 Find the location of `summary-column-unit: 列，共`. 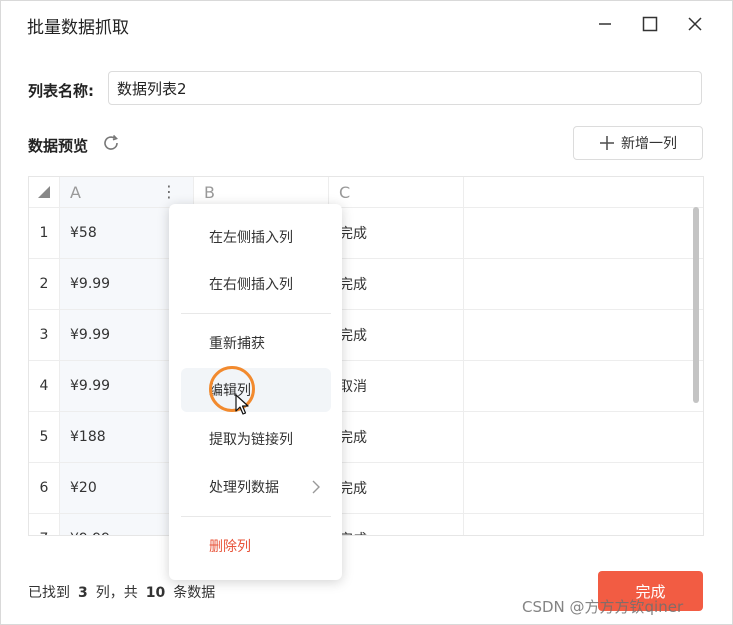

summary-column-unit: 列，共 is located at coordinates (116, 593).